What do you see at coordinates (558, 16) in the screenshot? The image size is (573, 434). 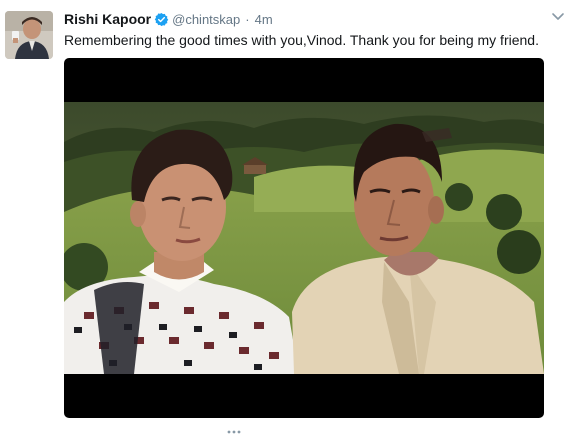 I see `chevron-down-icon` at bounding box center [558, 16].